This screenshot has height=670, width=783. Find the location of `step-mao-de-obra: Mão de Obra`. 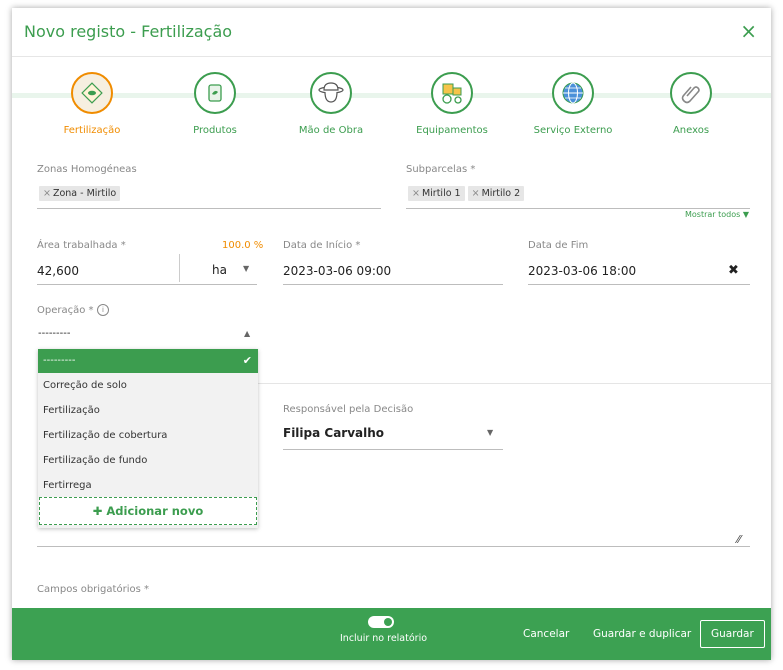

step-mao-de-obra: Mão de Obra is located at coordinates (331, 104).